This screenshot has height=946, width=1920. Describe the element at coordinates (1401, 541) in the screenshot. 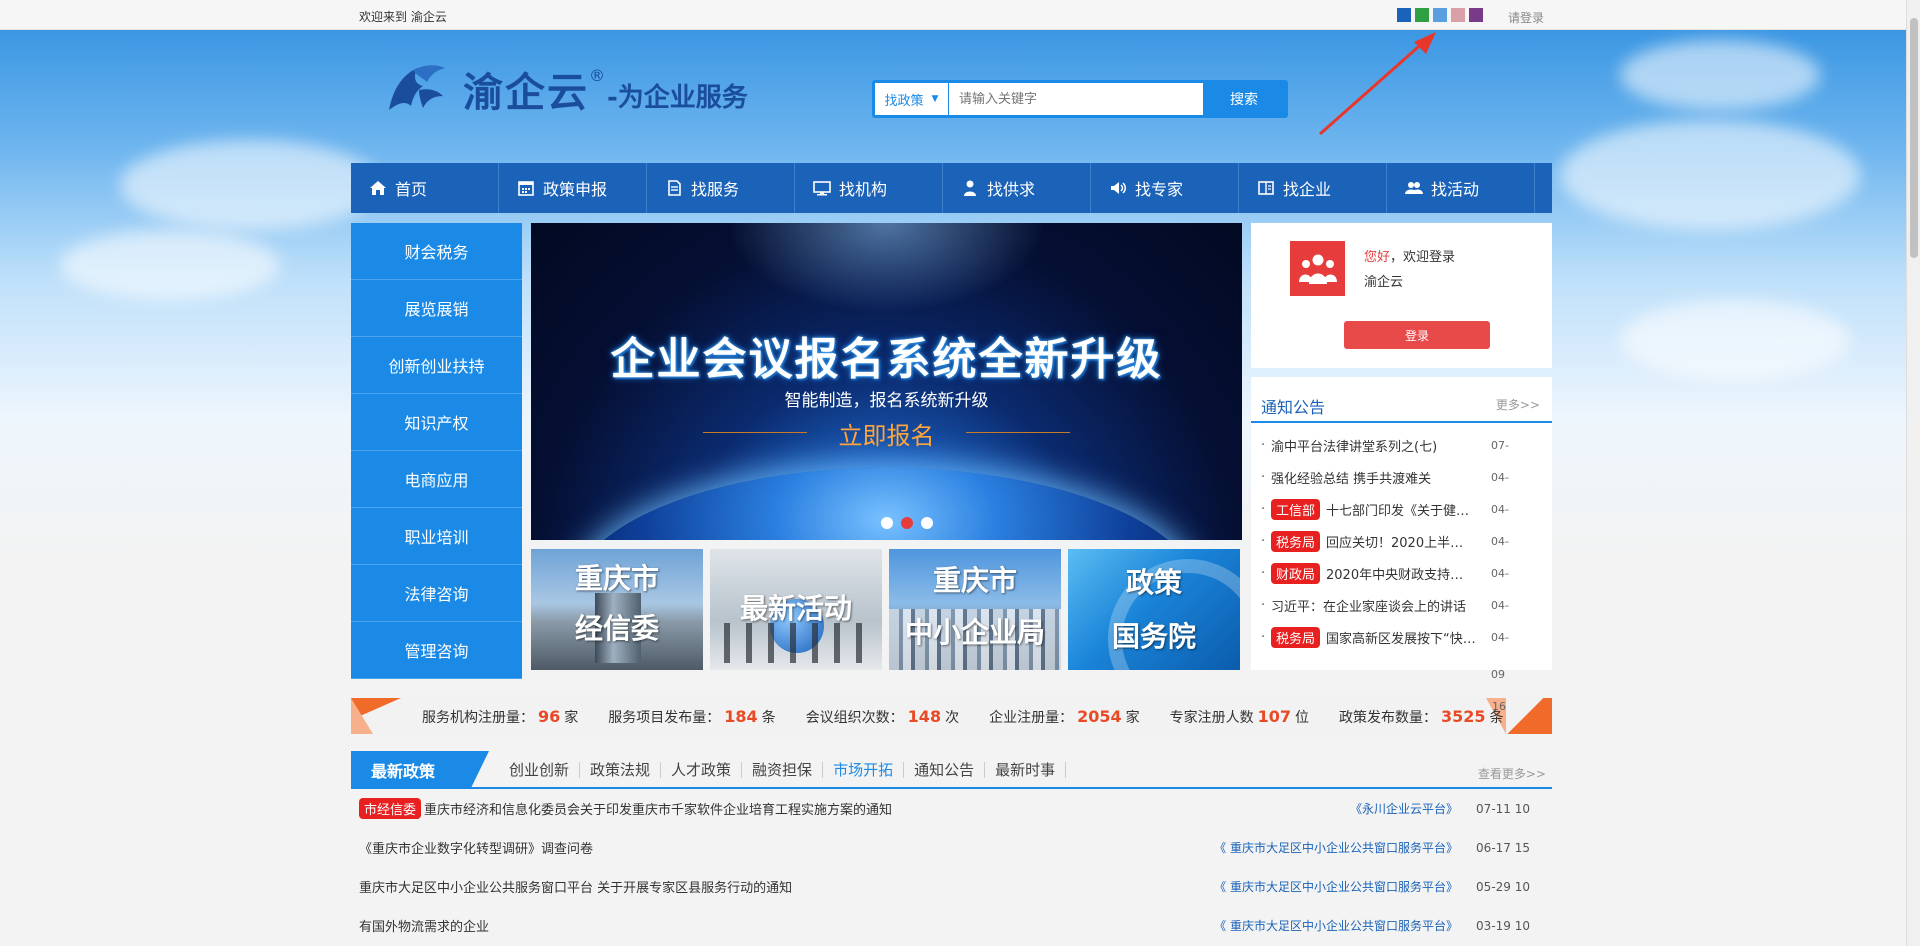

I see `notice-item: ·税务局回应关切！2020上半年减税降费04-` at that location.